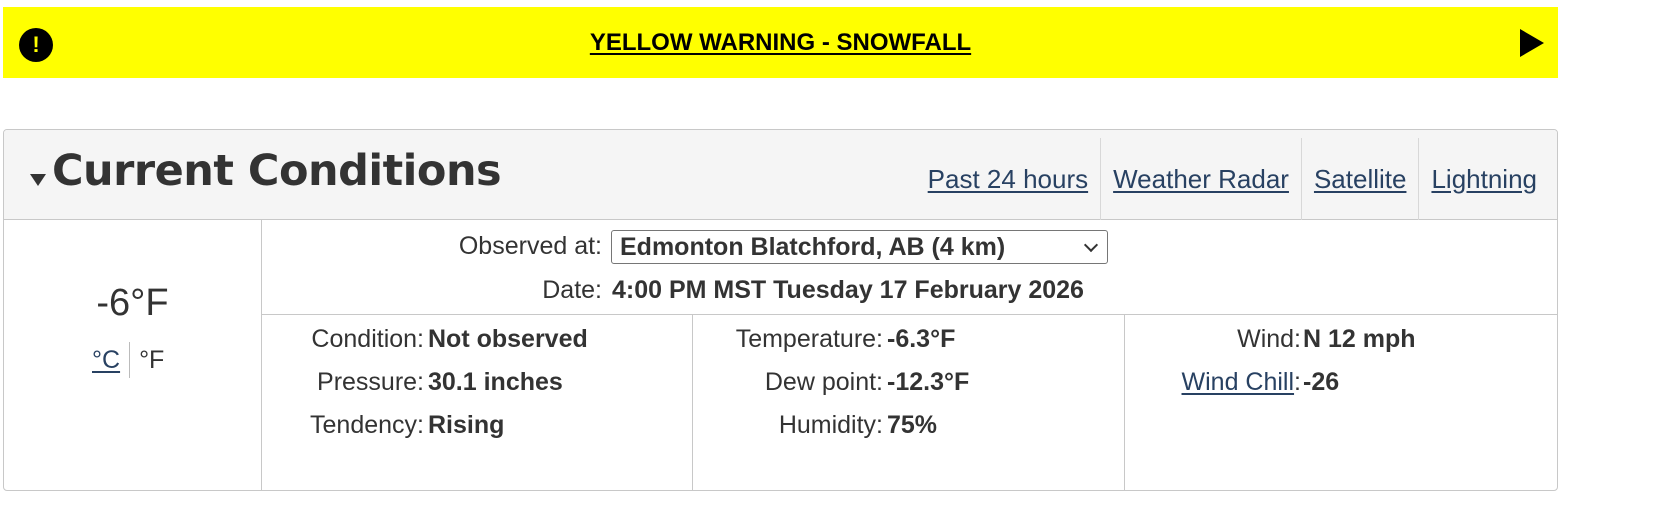  Describe the element at coordinates (1091, 245) in the screenshot. I see `chevron-down-icon` at that location.